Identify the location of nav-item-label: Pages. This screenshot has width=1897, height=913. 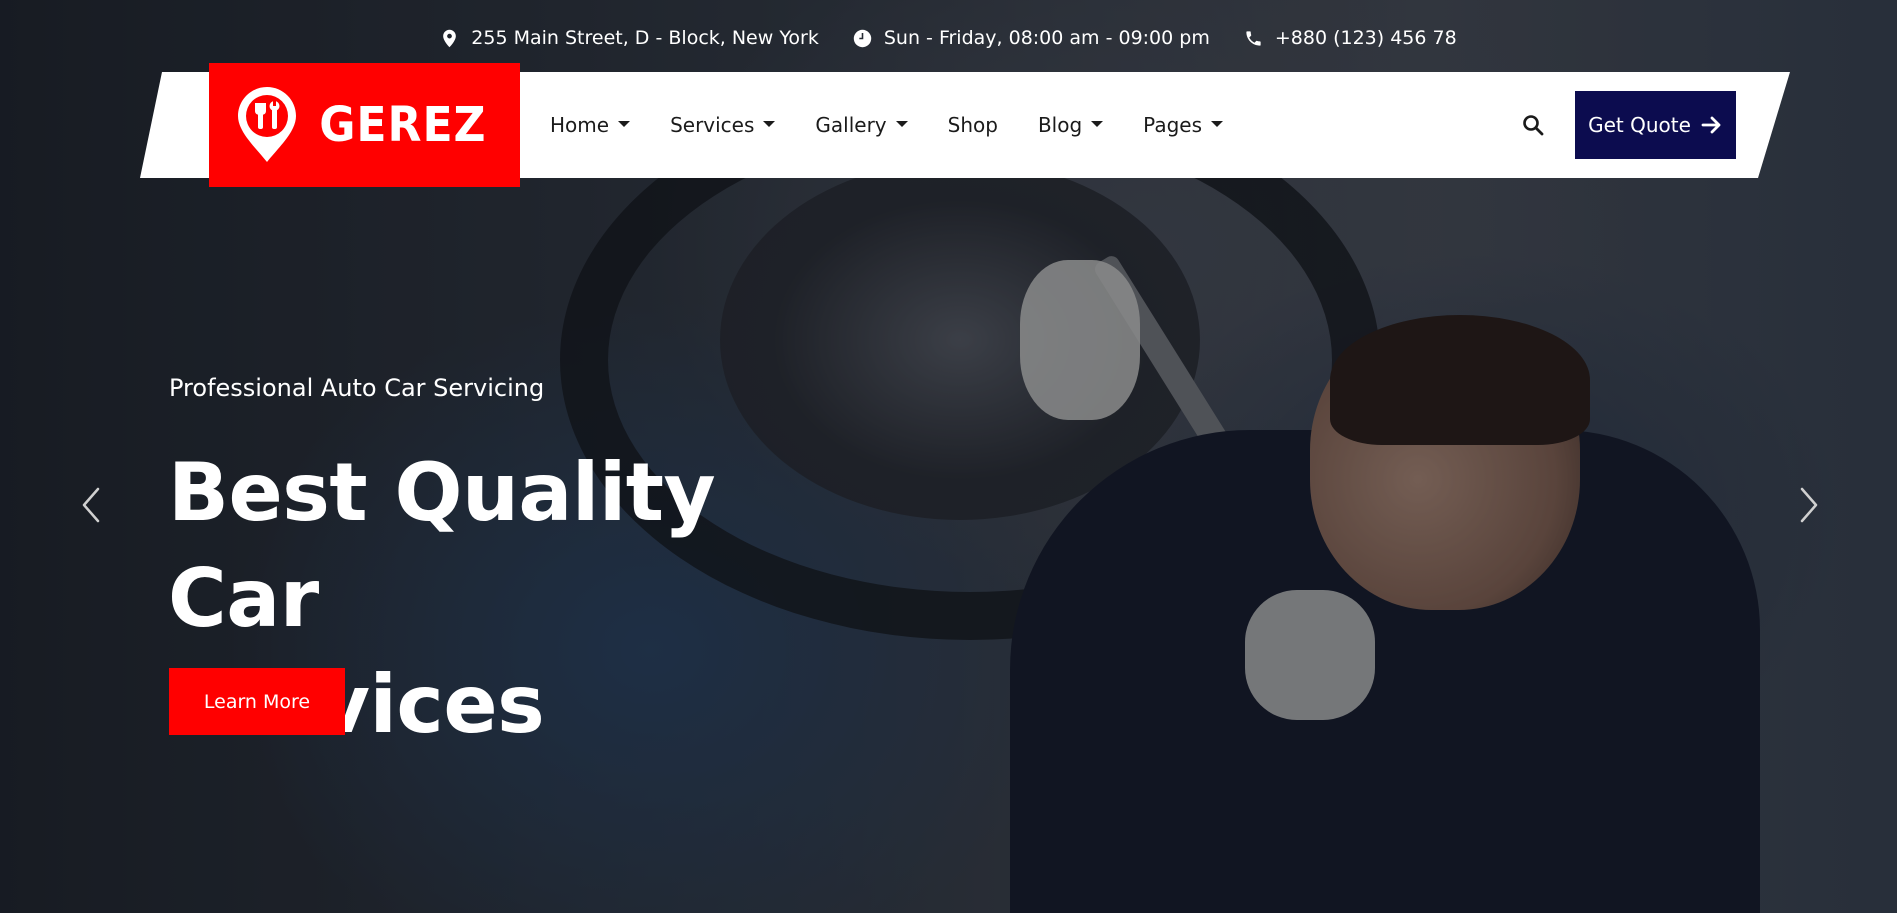
(1173, 125).